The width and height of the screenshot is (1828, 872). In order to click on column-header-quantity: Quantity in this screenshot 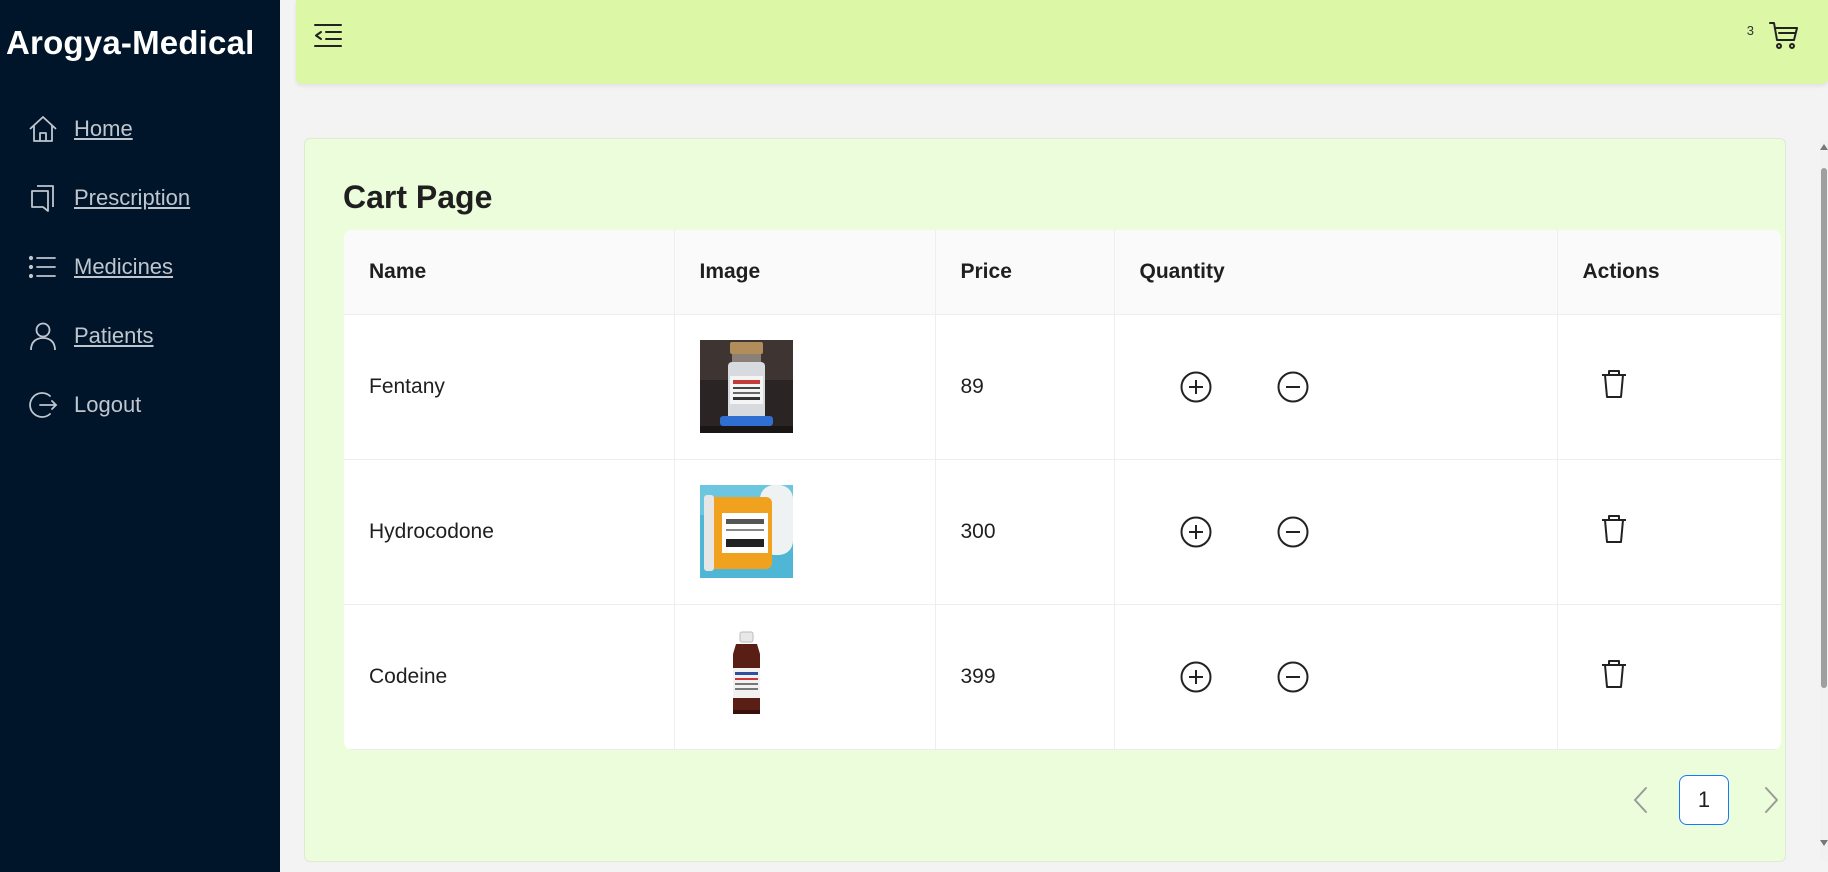, I will do `click(1336, 272)`.